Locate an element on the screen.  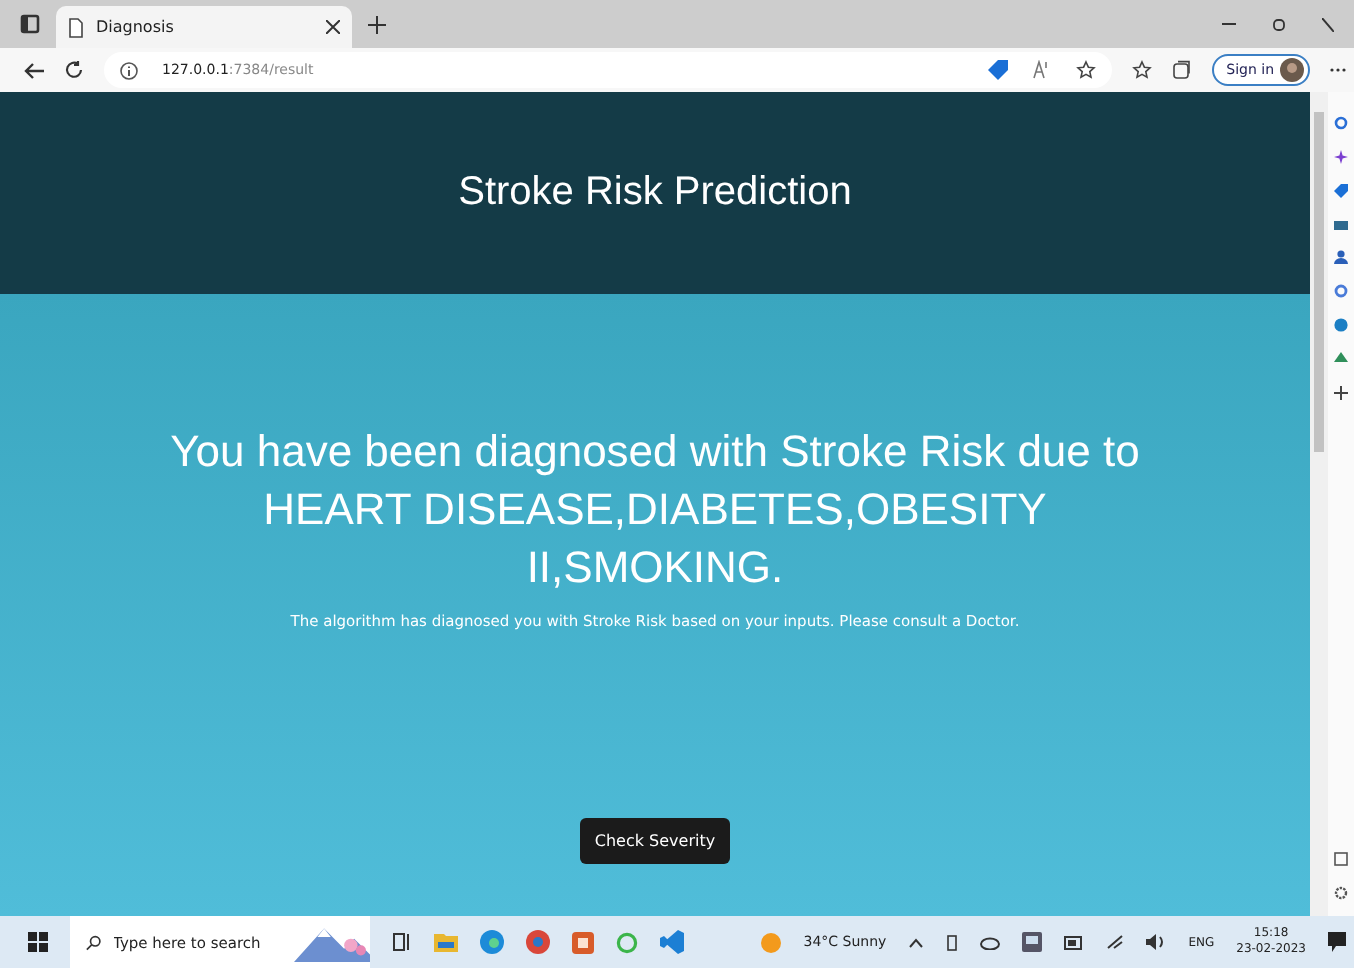
favorite-add-icon is located at coordinates (1086, 70).